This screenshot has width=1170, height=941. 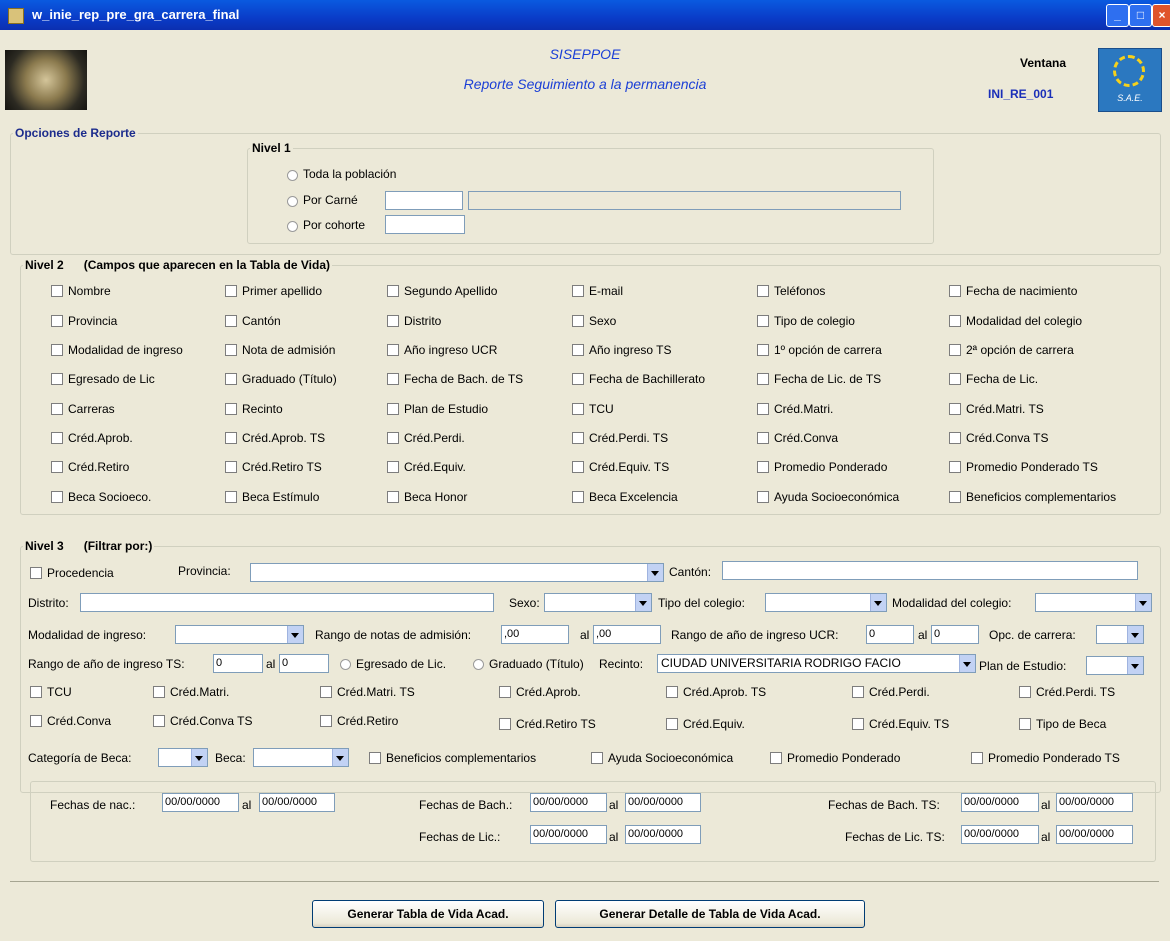 I want to click on nivel2-item-r7c5-checkbox, so click(x=955, y=497).